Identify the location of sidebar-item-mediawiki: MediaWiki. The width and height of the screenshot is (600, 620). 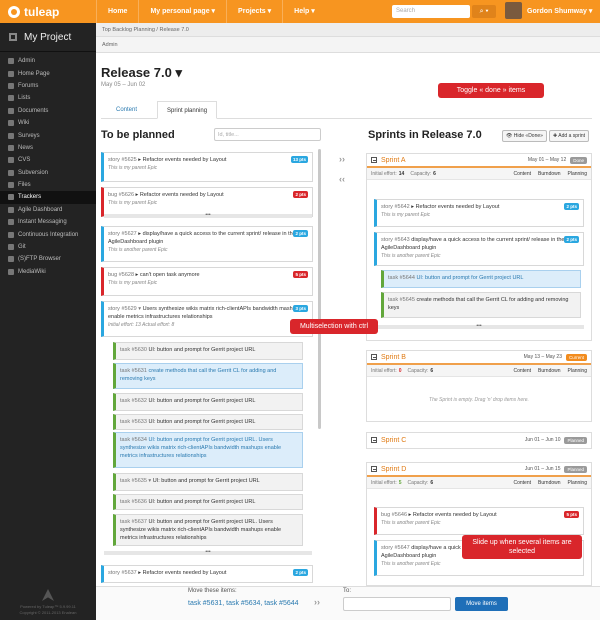
(48, 272).